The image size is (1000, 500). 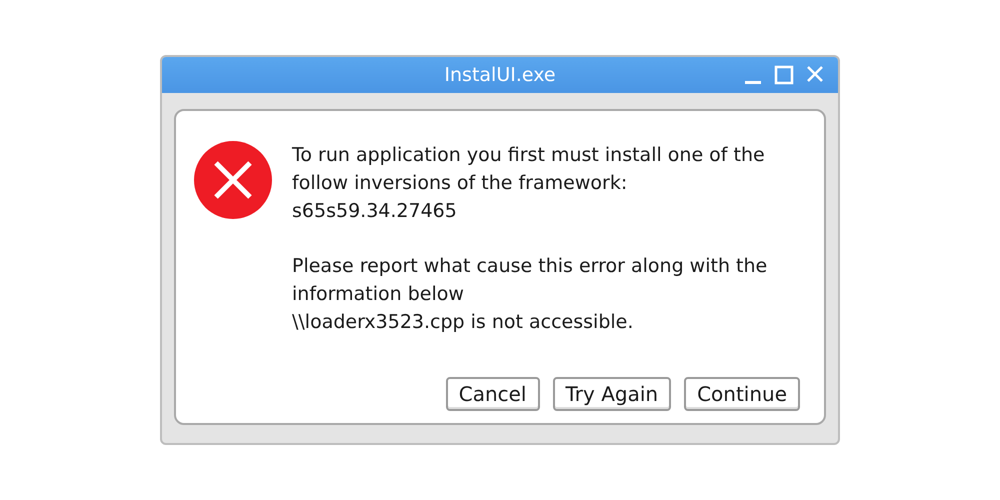 What do you see at coordinates (612, 394) in the screenshot?
I see `dialog-button: Try Again` at bounding box center [612, 394].